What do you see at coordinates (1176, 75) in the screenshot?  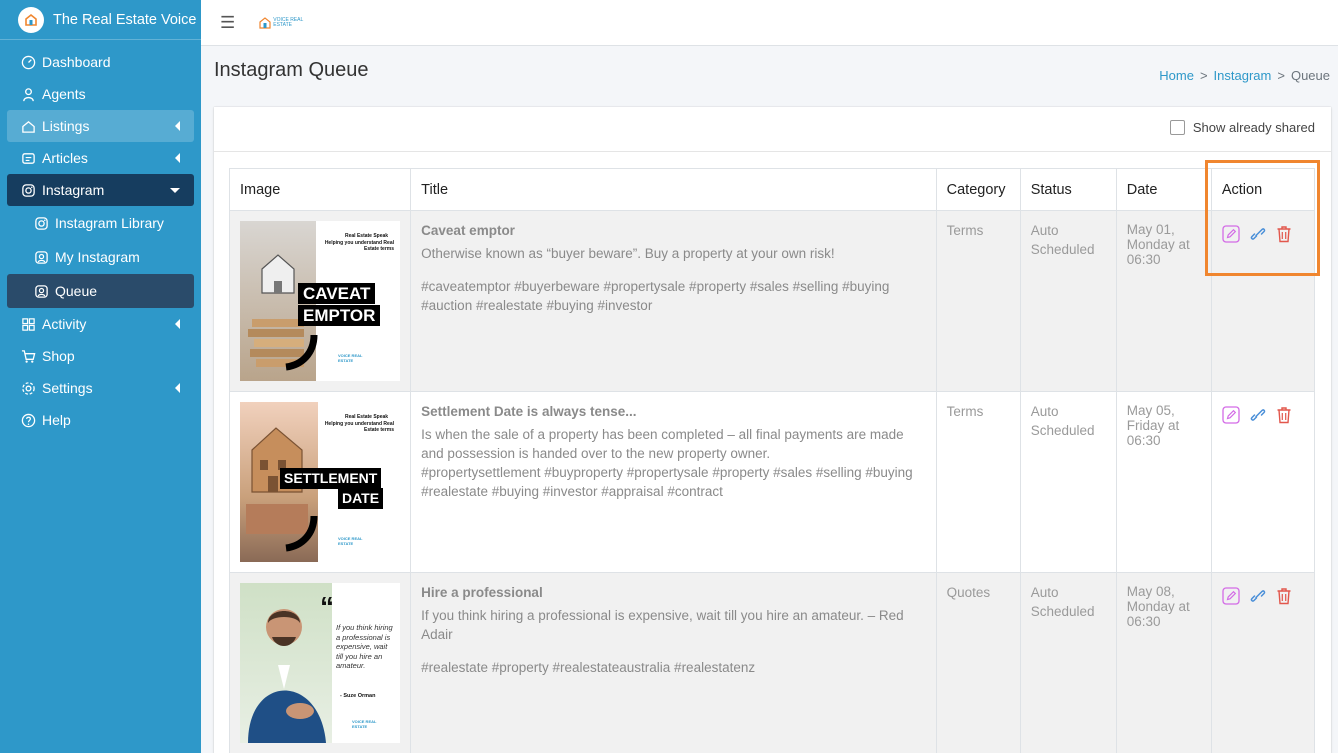 I see `breadcrumb-home: Home` at bounding box center [1176, 75].